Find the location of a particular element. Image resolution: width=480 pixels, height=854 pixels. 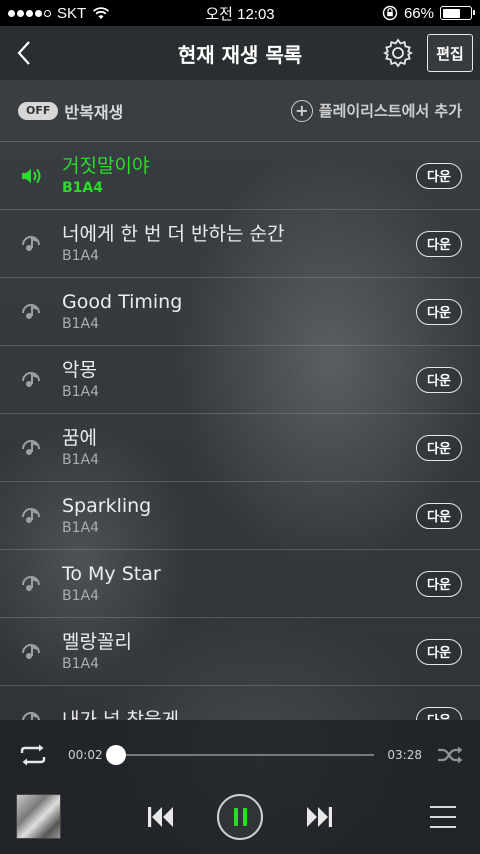

repeat-icon is located at coordinates (33, 755).